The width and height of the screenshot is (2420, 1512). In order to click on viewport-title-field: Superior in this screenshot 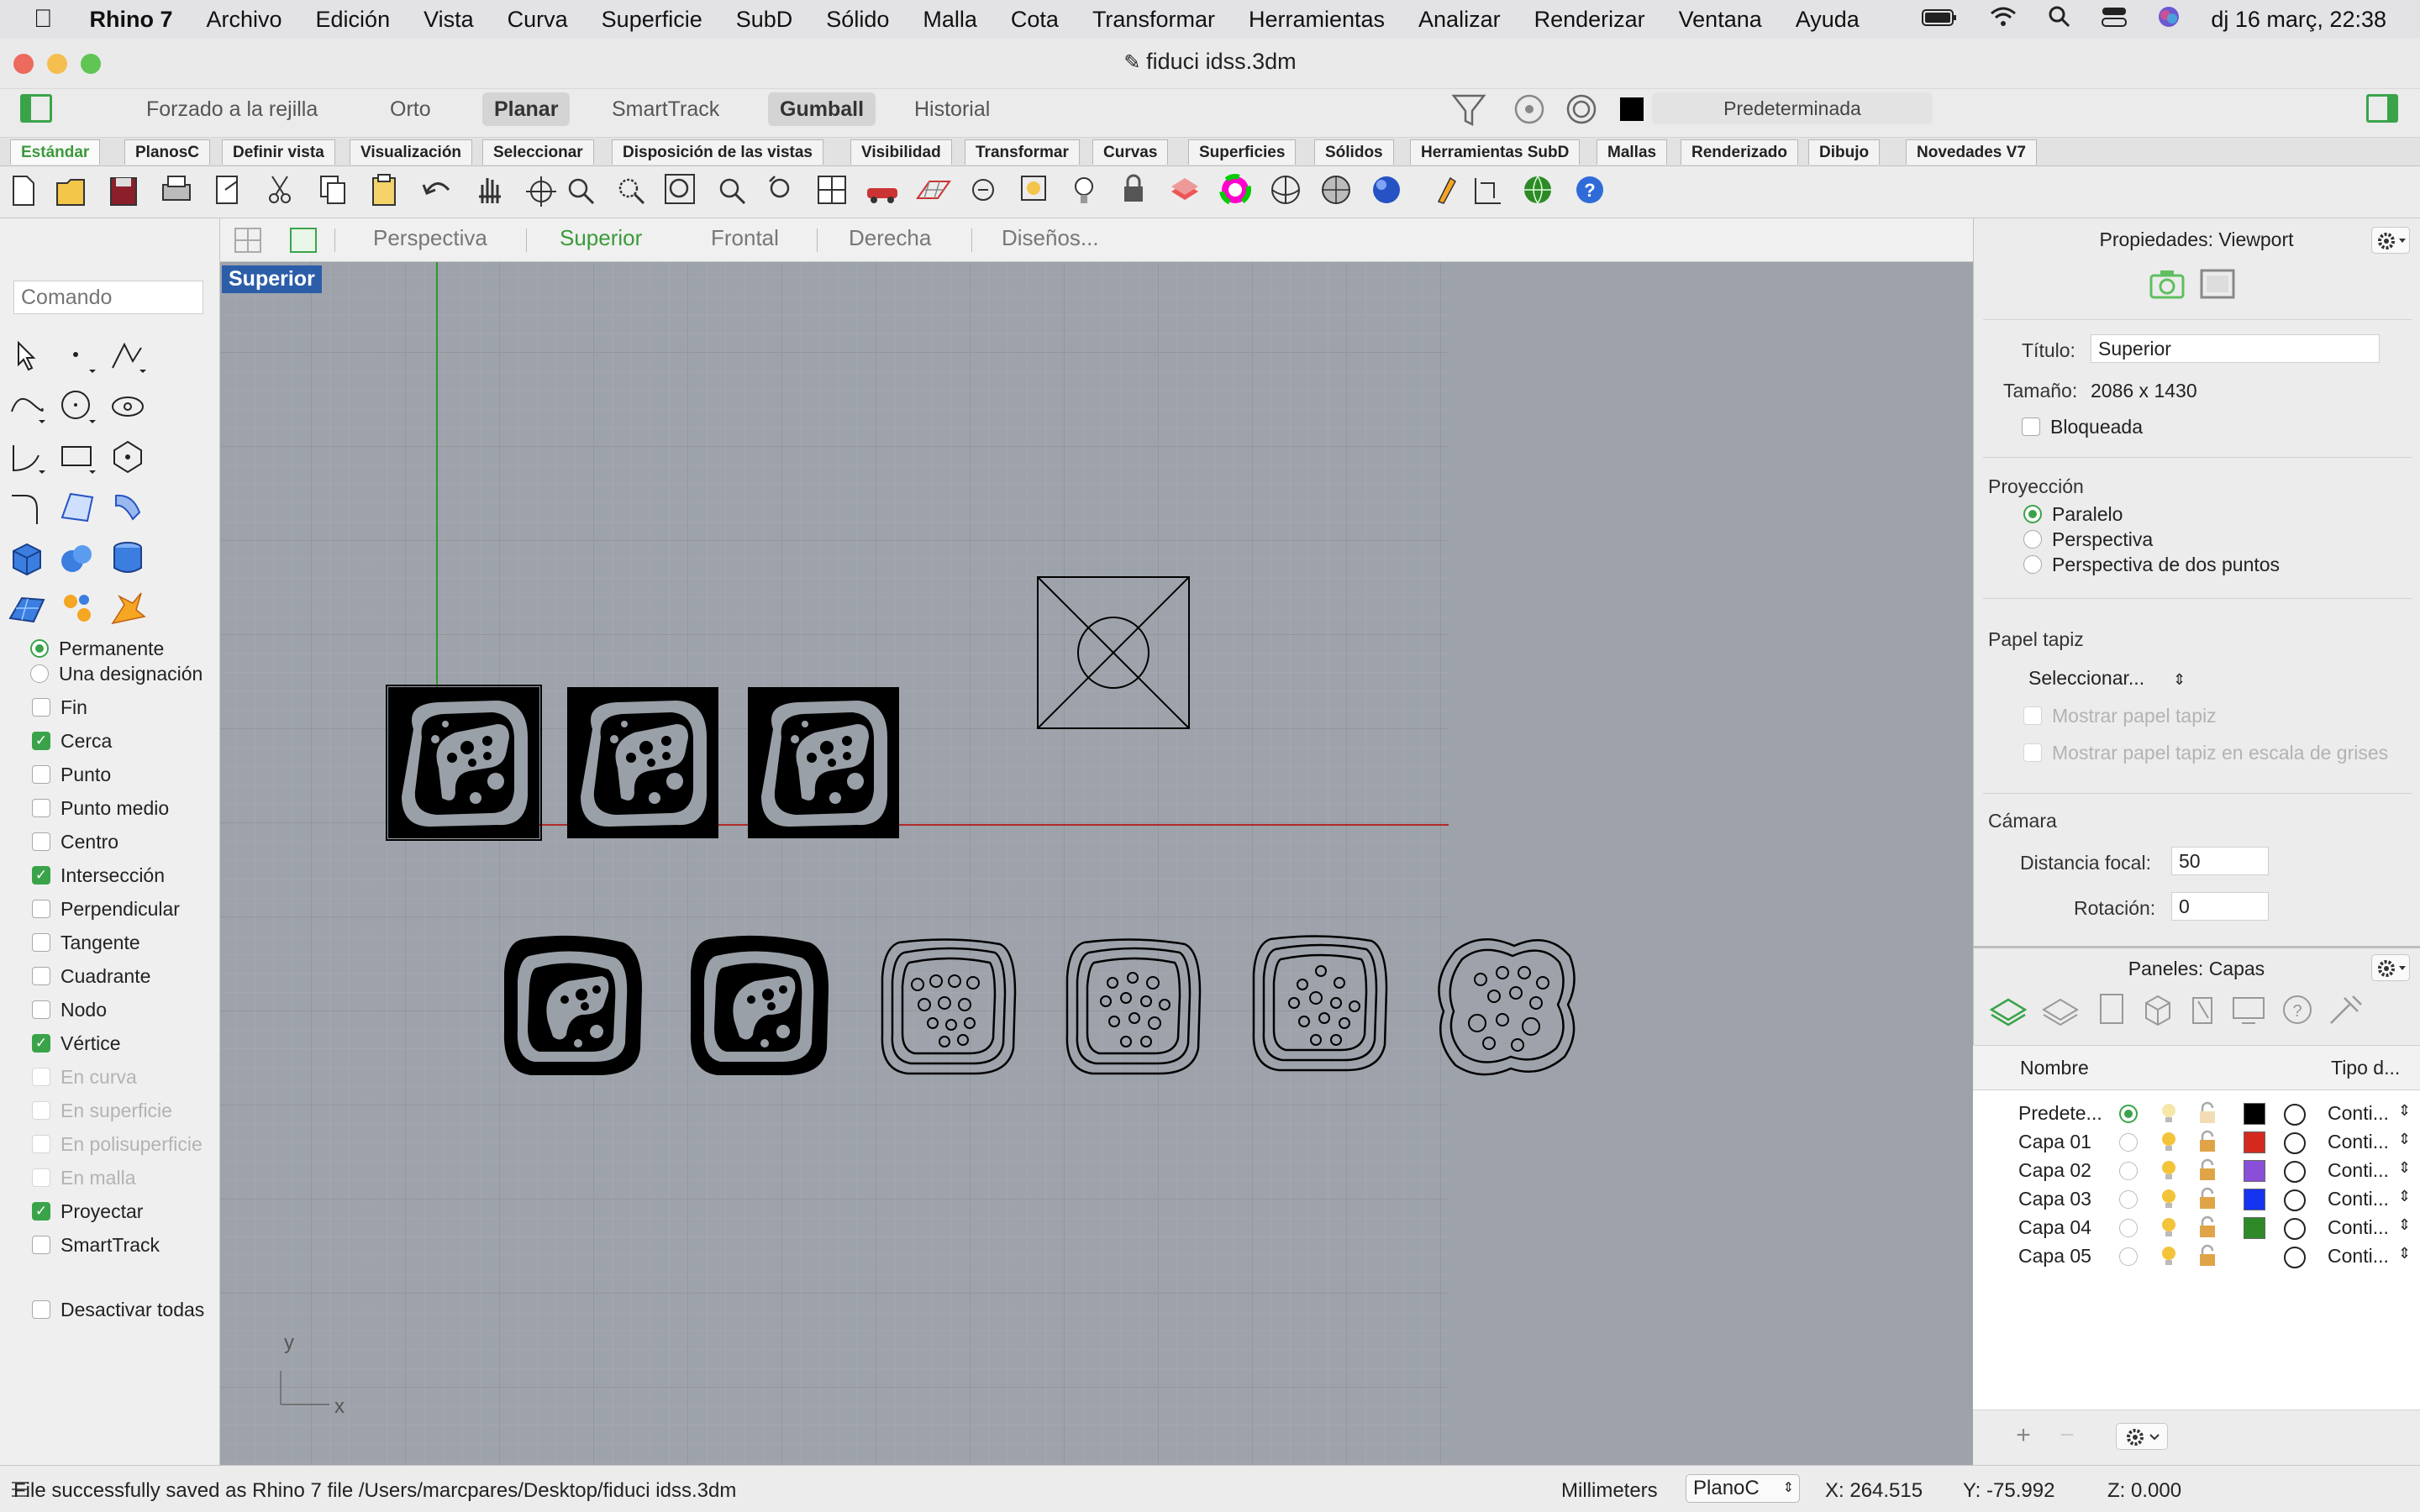, I will do `click(2235, 348)`.